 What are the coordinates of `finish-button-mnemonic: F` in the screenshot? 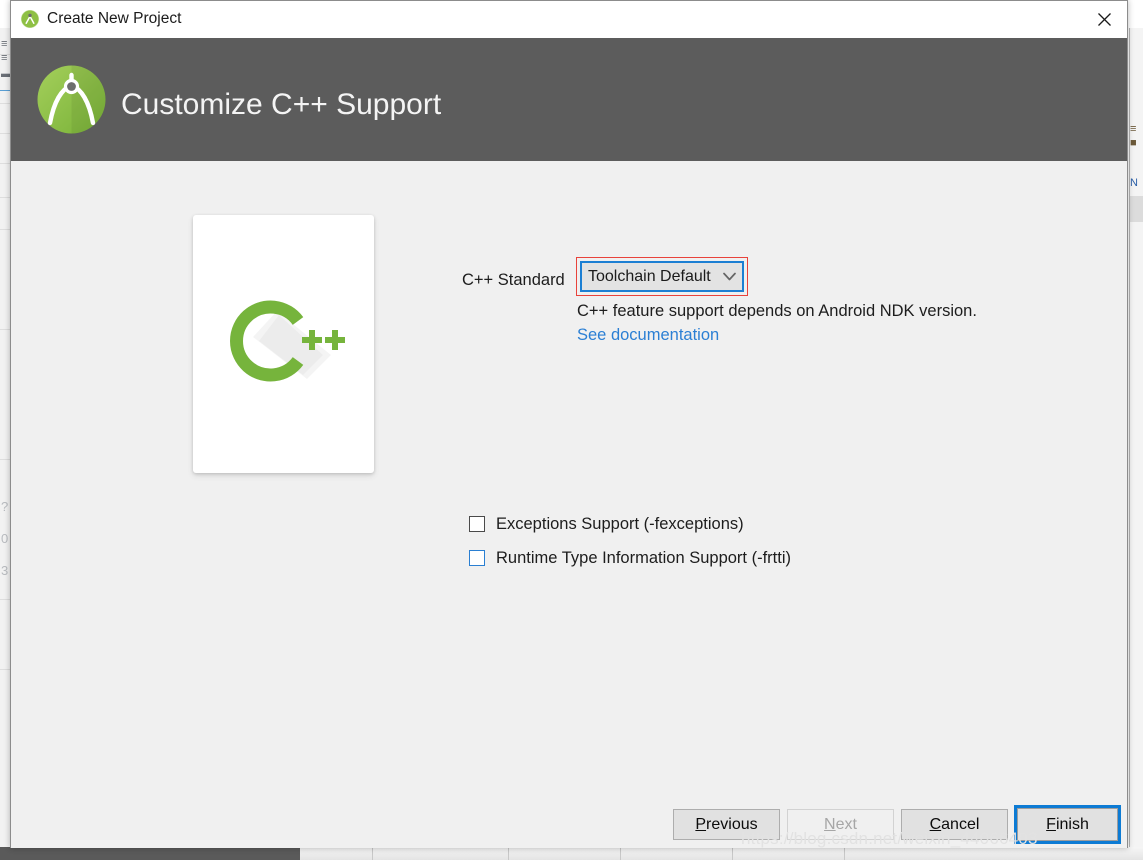 It's located at (1051, 824).